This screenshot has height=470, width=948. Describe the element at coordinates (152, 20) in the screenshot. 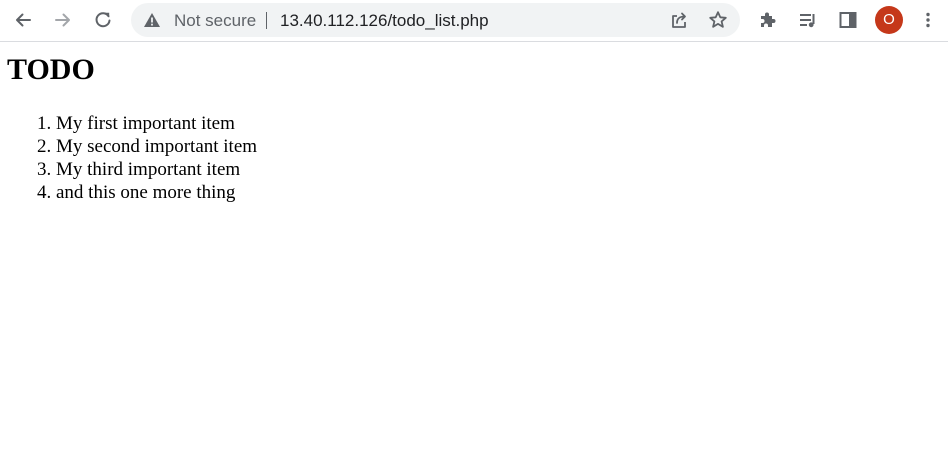

I see `warning-icon` at that location.